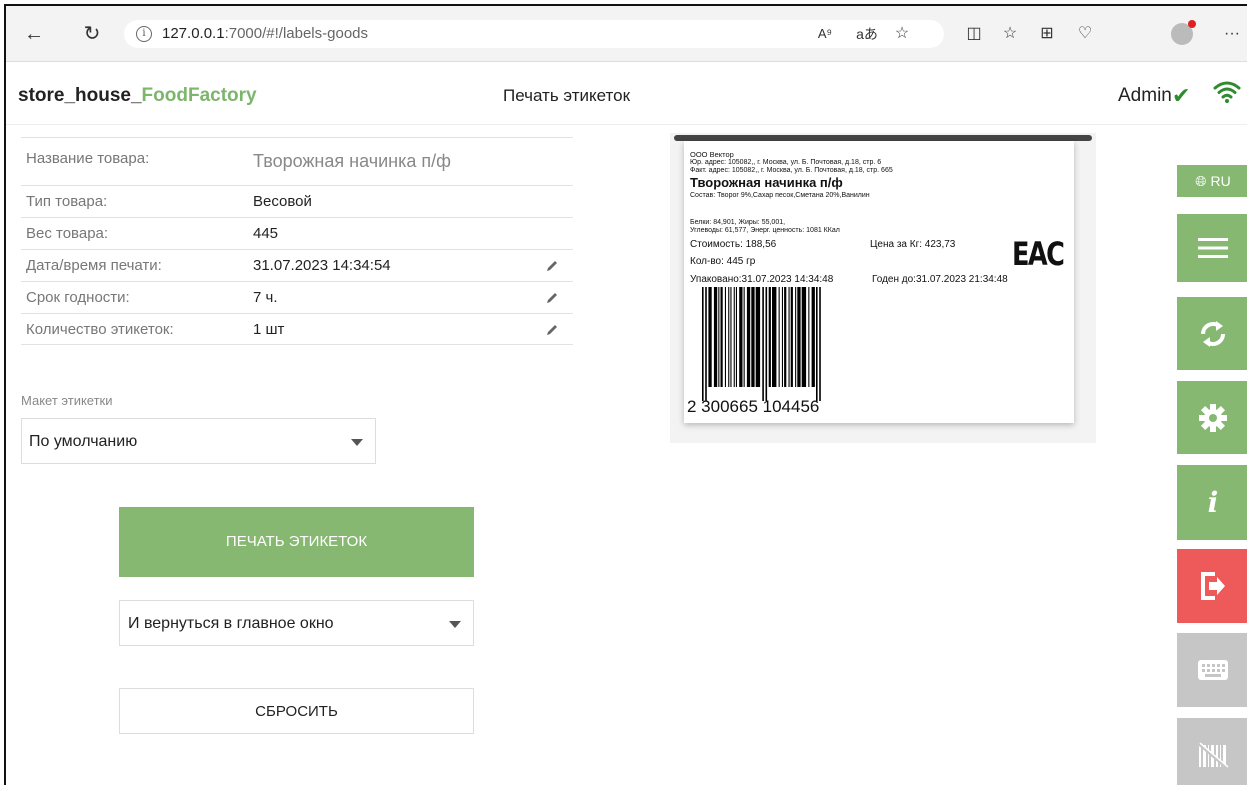 The height and width of the screenshot is (785, 1247). What do you see at coordinates (902, 34) in the screenshot?
I see `favorite-star-icon: ☆` at bounding box center [902, 34].